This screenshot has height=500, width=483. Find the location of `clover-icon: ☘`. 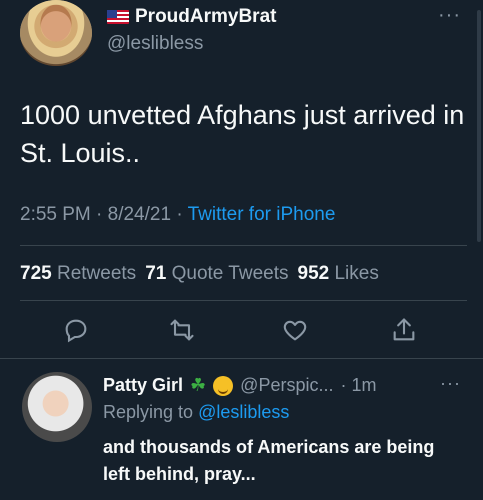

clover-icon: ☘ is located at coordinates (198, 385).